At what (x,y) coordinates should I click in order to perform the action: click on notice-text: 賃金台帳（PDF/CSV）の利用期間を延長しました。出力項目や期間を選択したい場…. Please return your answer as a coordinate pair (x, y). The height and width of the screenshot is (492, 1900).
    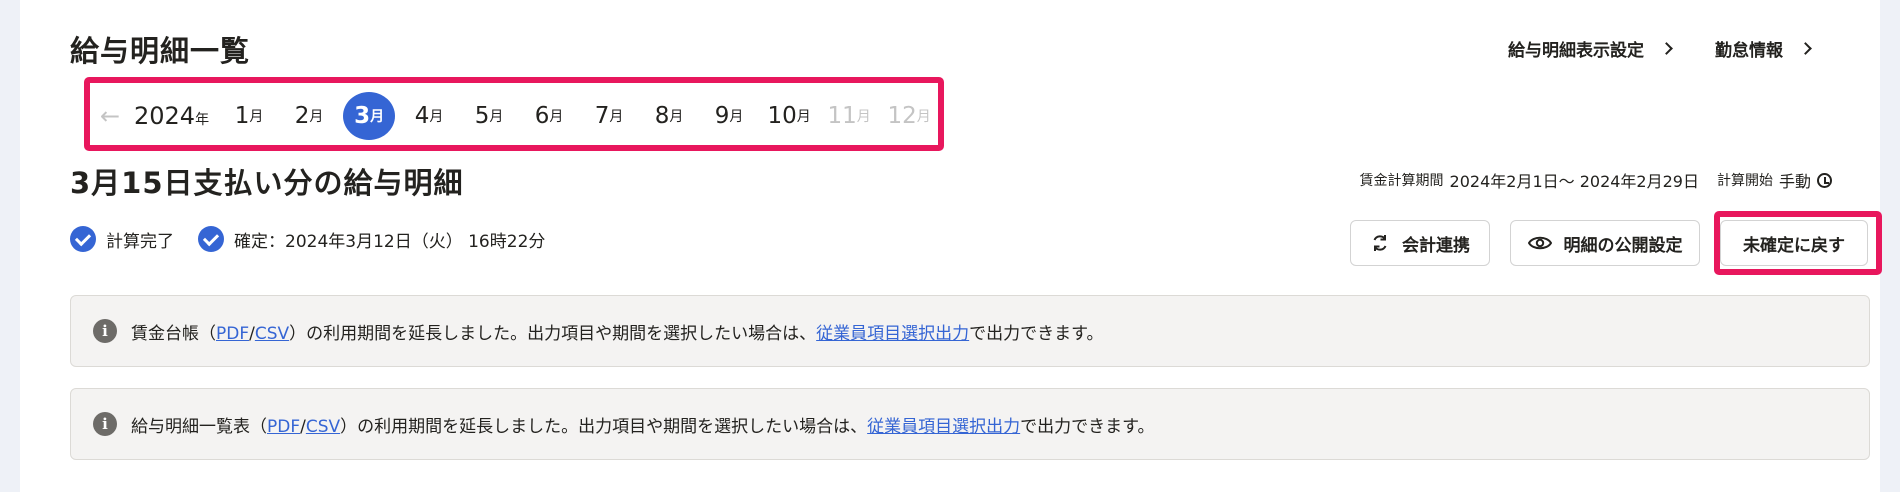
    Looking at the image, I should click on (617, 331).